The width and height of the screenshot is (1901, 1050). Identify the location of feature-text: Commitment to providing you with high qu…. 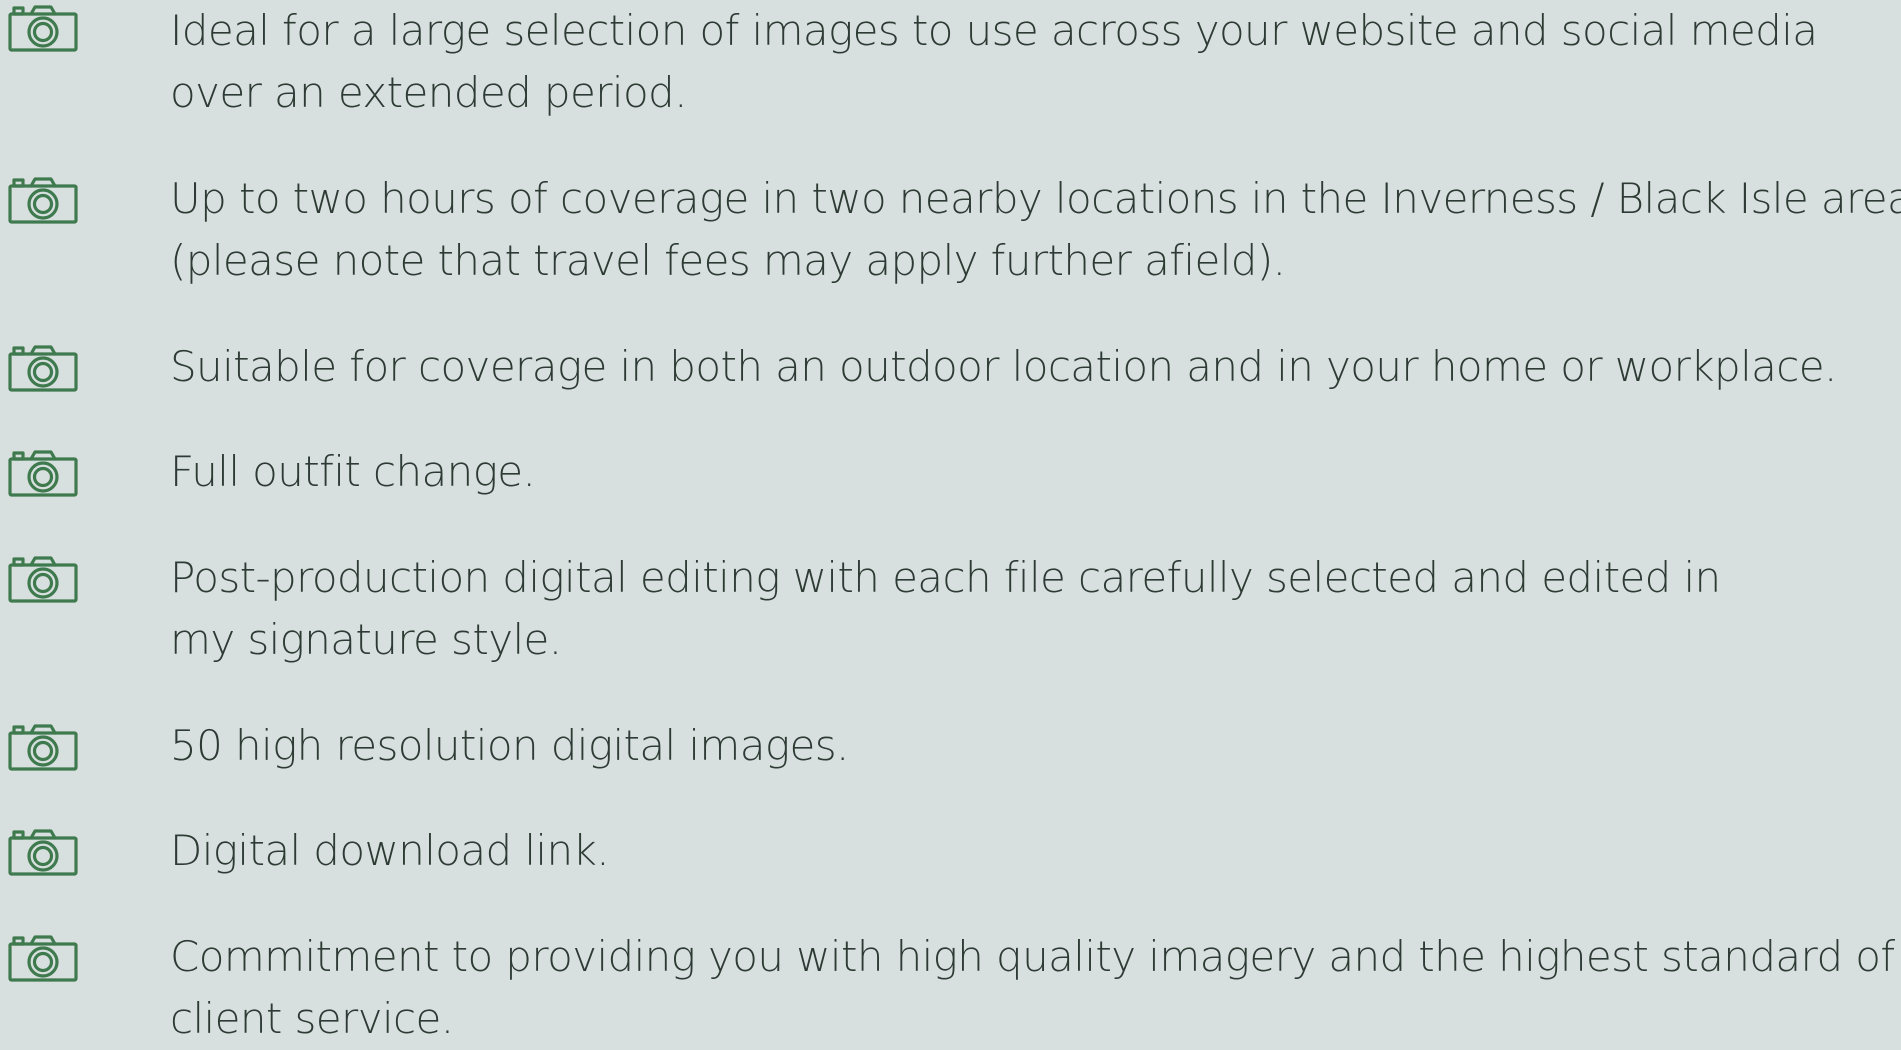
(1032, 987).